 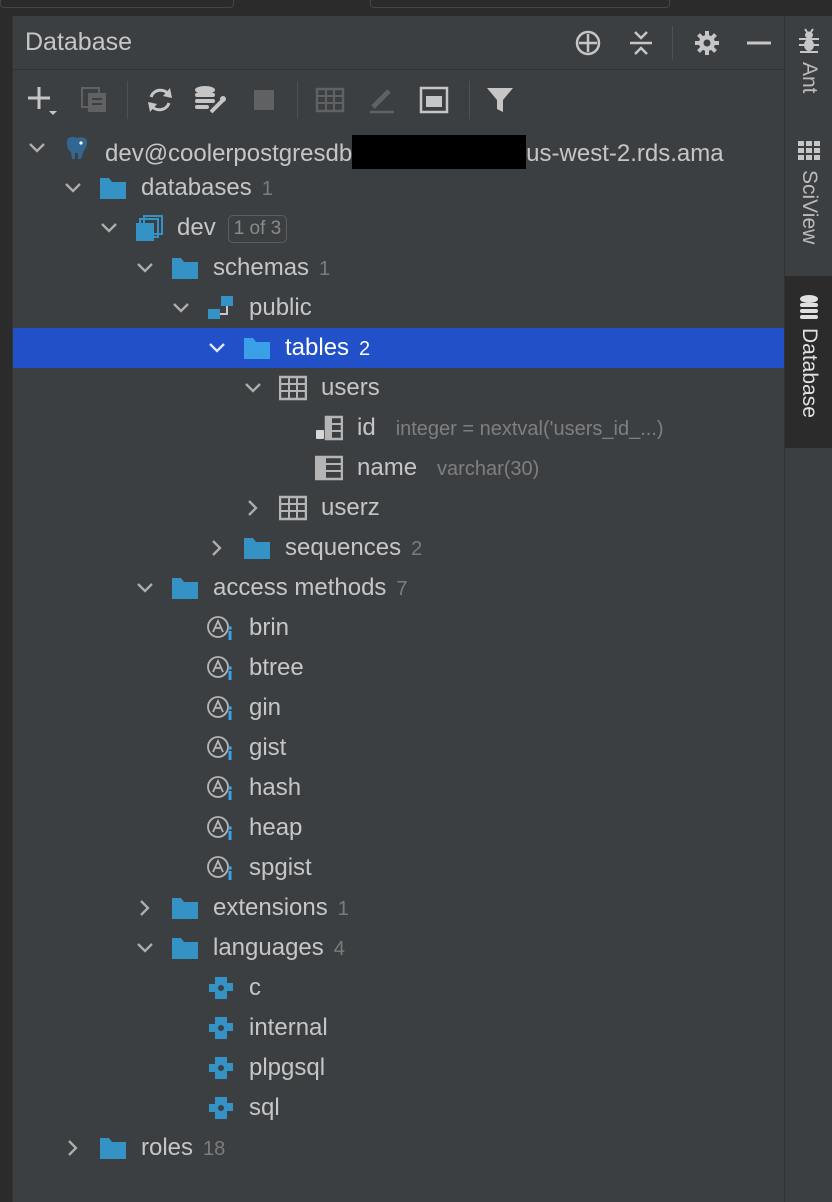 What do you see at coordinates (399, 988) in the screenshot?
I see `tree-row-language: c` at bounding box center [399, 988].